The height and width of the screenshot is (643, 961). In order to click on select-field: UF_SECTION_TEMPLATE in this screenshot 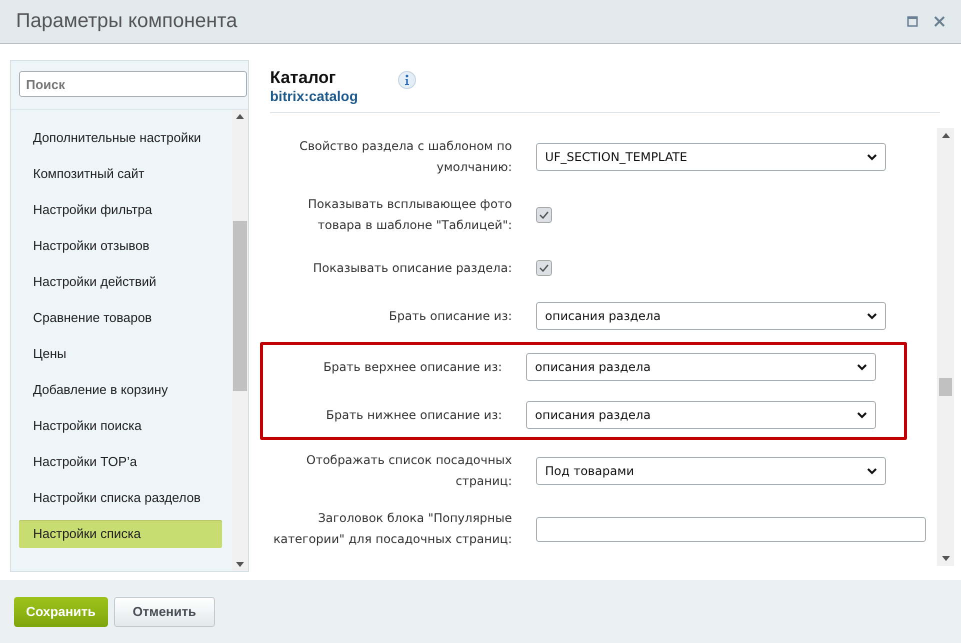, I will do `click(711, 157)`.